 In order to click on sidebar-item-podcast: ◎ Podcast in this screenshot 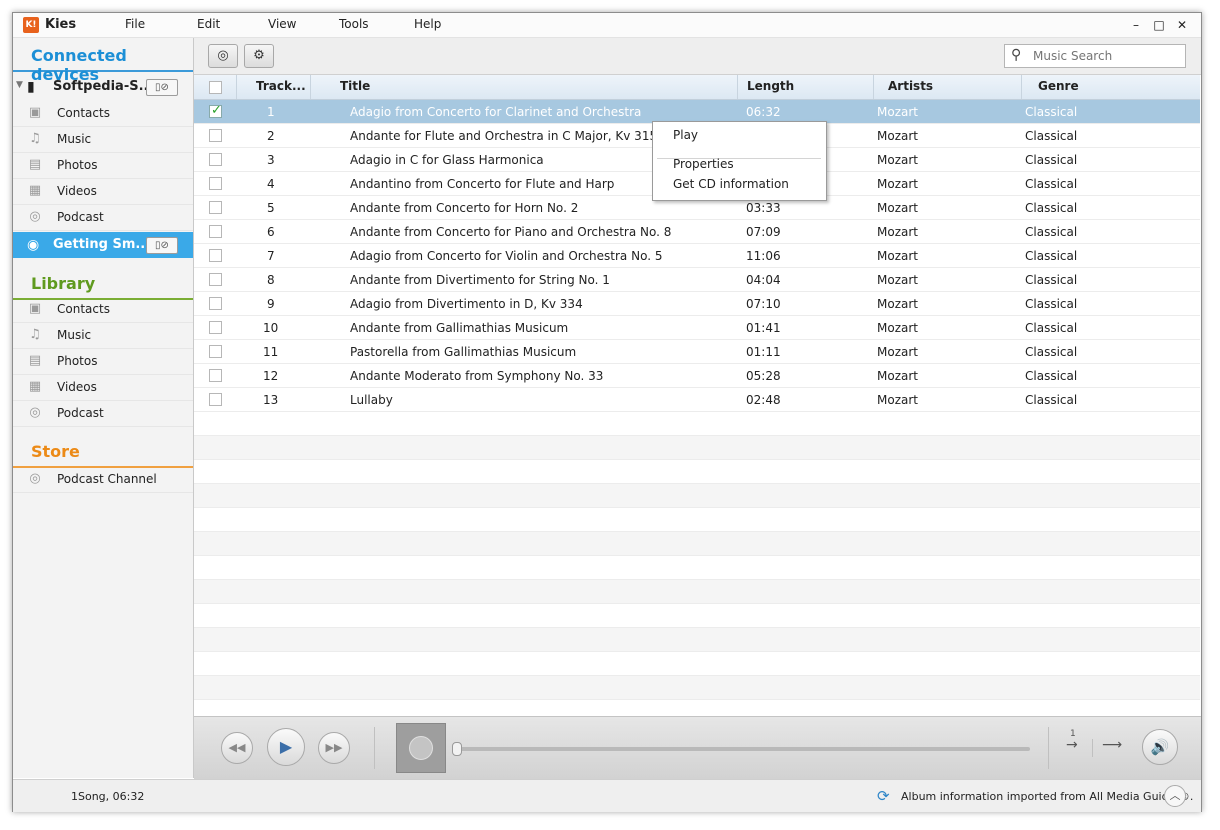, I will do `click(103, 217)`.